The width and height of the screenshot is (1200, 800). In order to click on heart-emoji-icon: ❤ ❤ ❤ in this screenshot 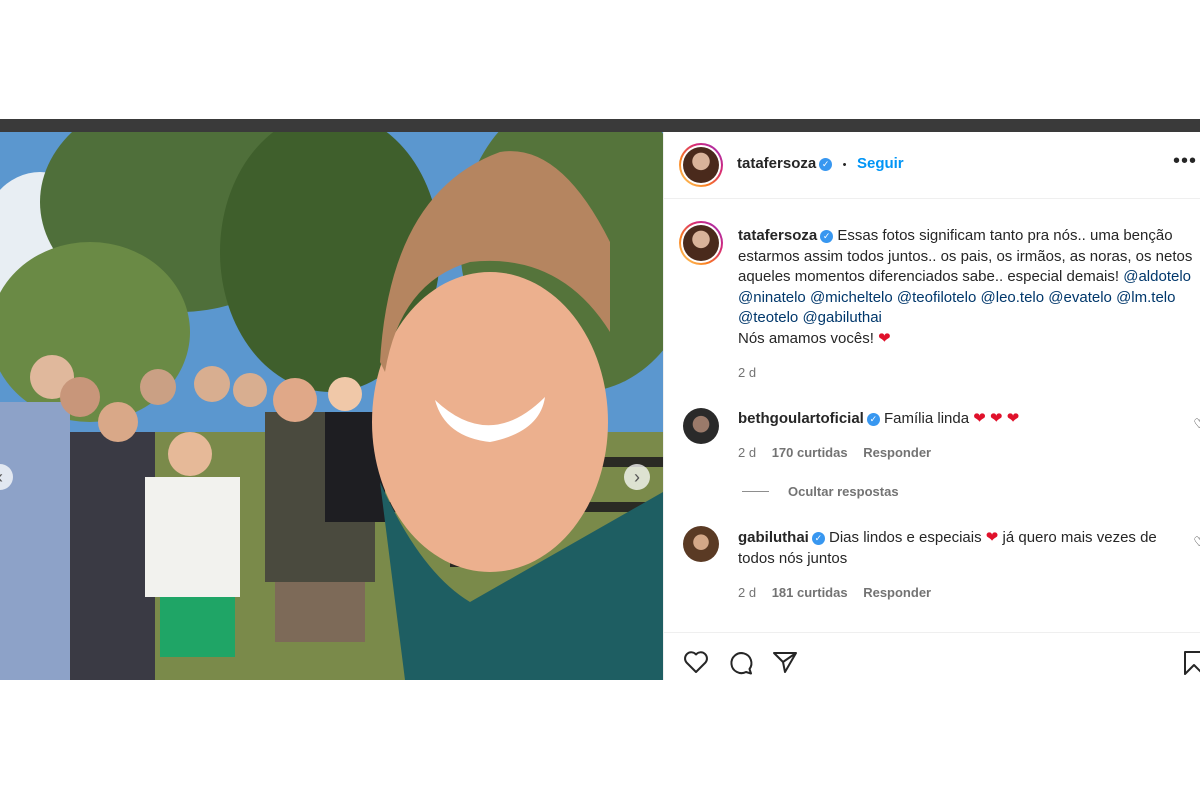, I will do `click(996, 418)`.